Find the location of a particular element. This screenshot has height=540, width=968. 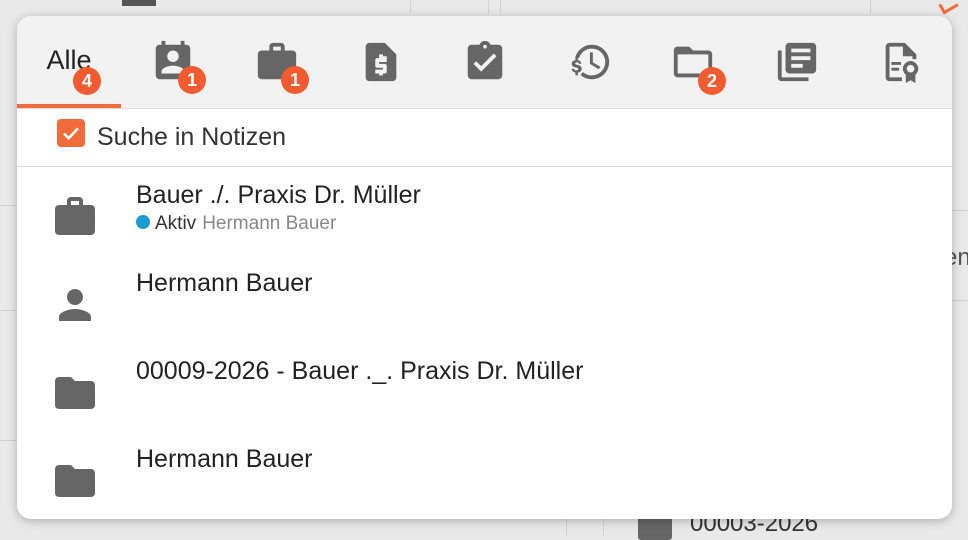

invoice-icon is located at coordinates (381, 62).